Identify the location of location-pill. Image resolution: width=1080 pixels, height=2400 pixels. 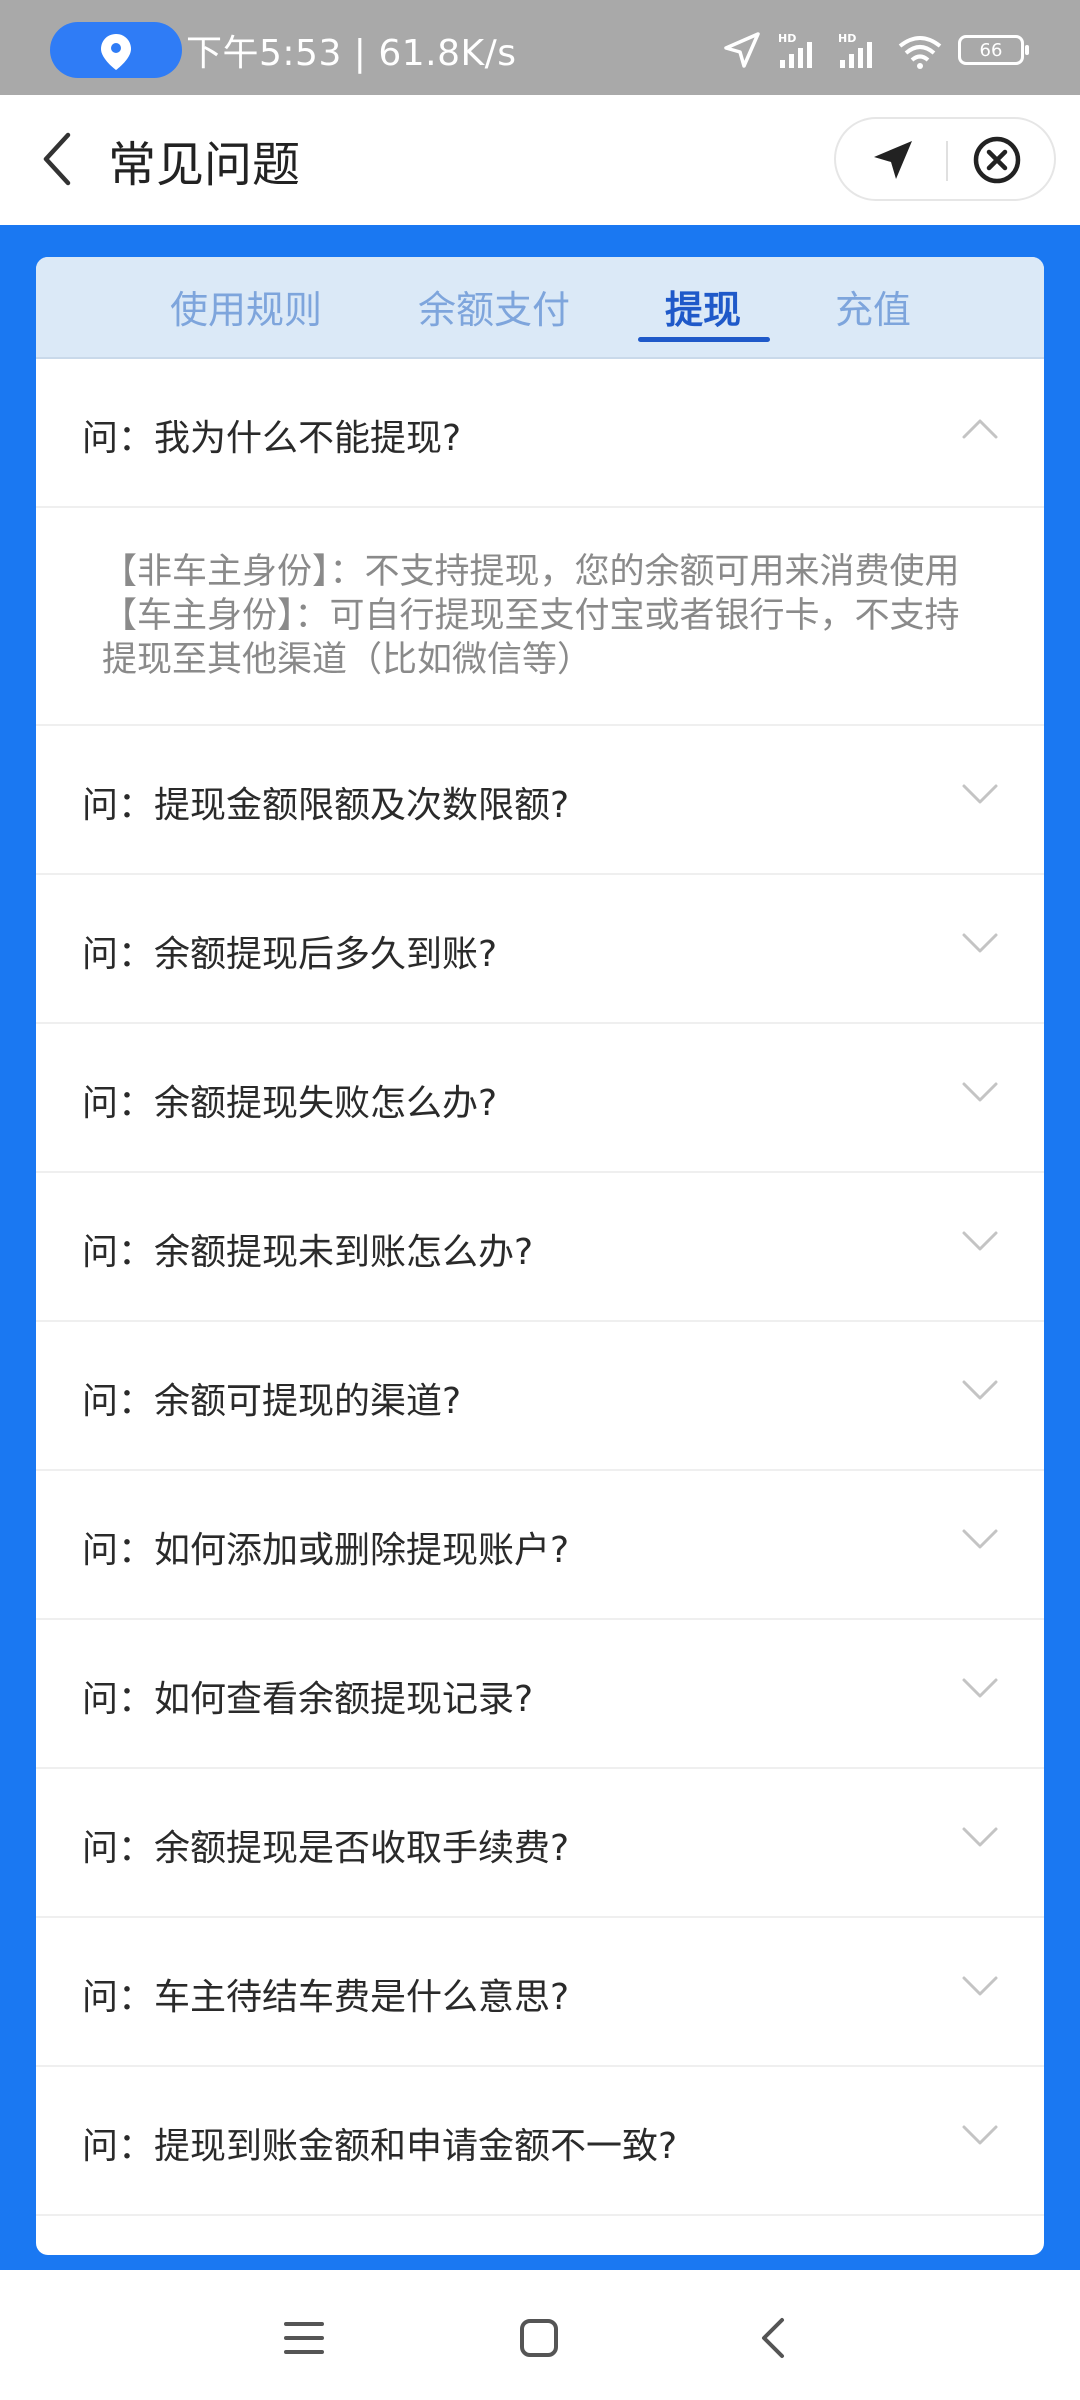
(116, 50).